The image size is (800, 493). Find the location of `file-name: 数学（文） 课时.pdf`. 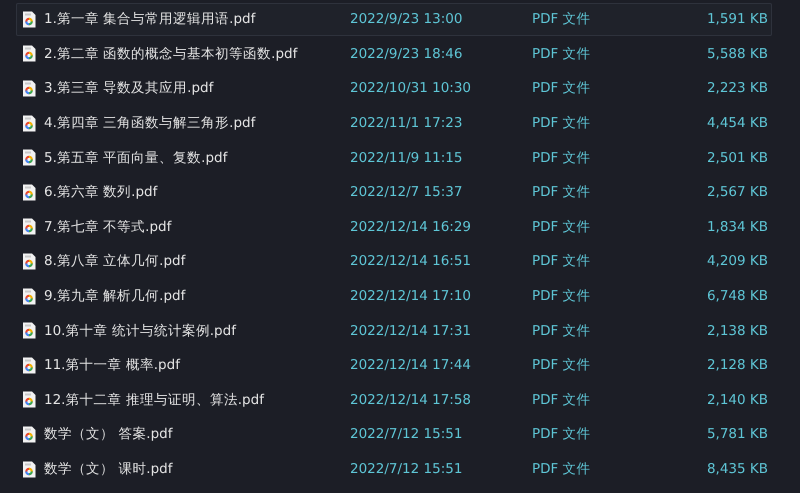

file-name: 数学（文） 课时.pdf is located at coordinates (109, 469).